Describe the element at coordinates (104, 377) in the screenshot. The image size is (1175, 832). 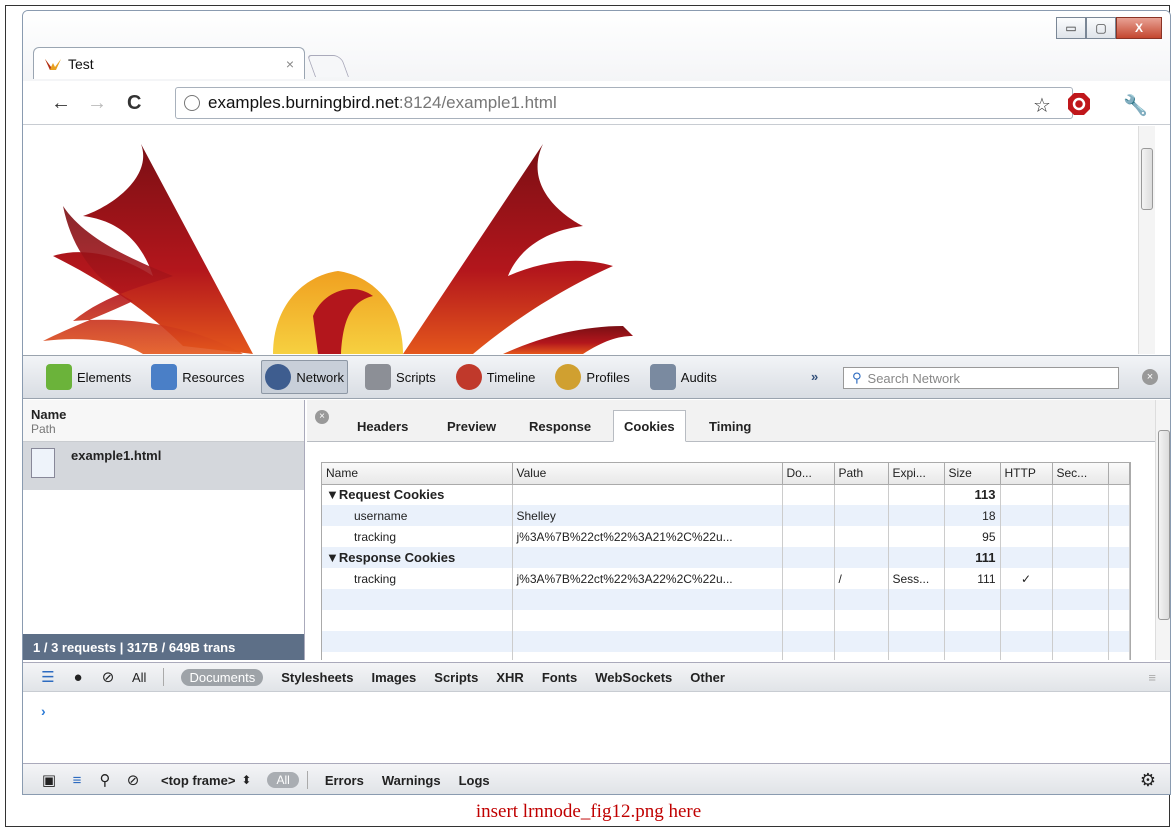
I see `panel-label: Elements` at that location.